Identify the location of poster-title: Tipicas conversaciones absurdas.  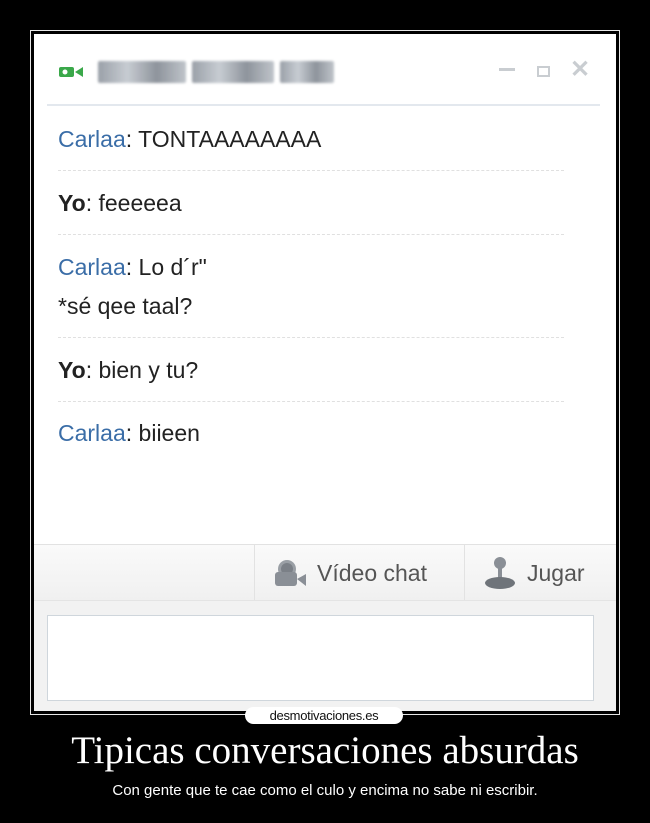
(325, 750).